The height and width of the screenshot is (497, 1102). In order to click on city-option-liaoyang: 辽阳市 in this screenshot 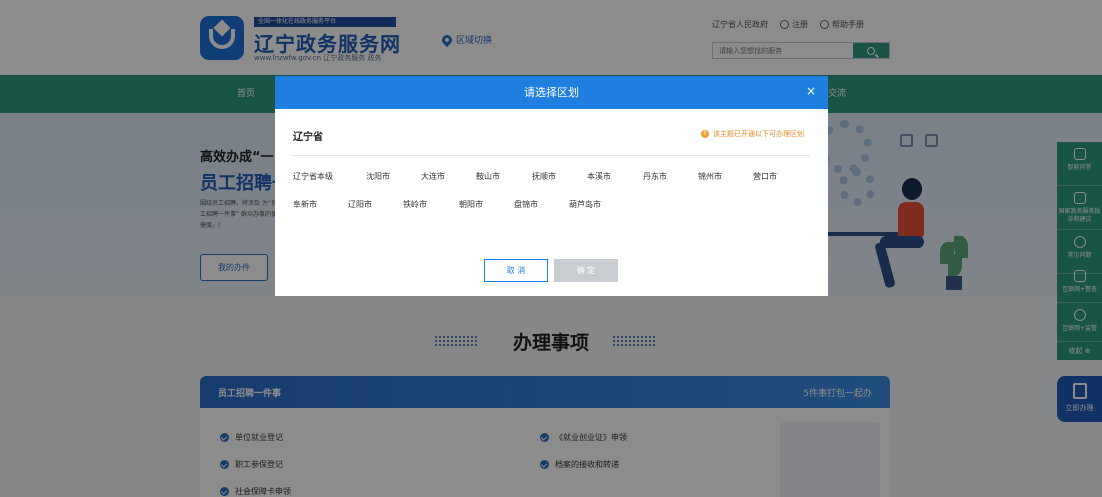, I will do `click(360, 204)`.